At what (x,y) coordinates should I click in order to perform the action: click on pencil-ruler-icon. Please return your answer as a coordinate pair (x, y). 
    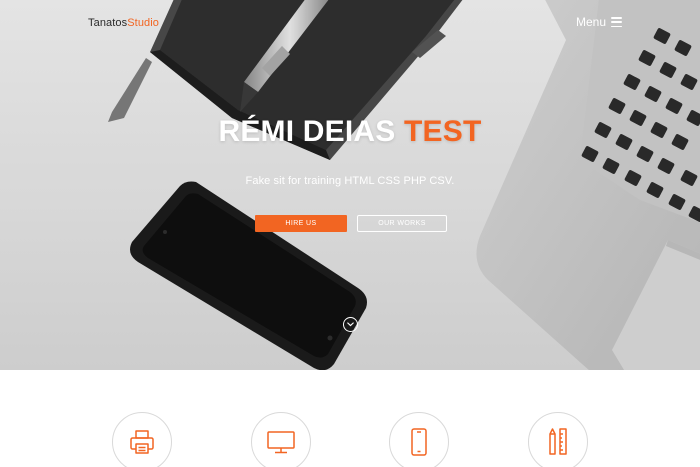
    Looking at the image, I should click on (558, 441).